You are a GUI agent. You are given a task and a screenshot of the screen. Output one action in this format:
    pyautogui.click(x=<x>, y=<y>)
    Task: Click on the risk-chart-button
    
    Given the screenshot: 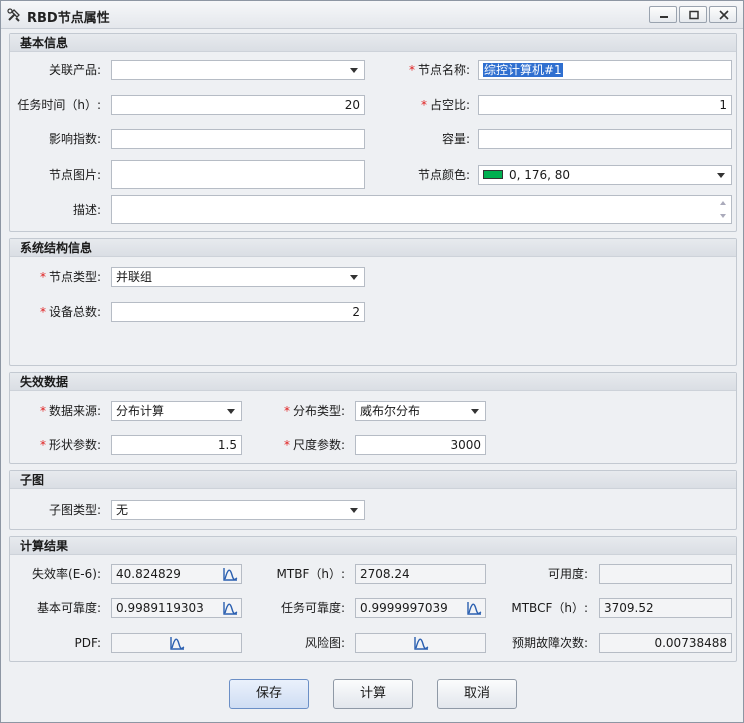 What is the action you would take?
    pyautogui.click(x=420, y=643)
    